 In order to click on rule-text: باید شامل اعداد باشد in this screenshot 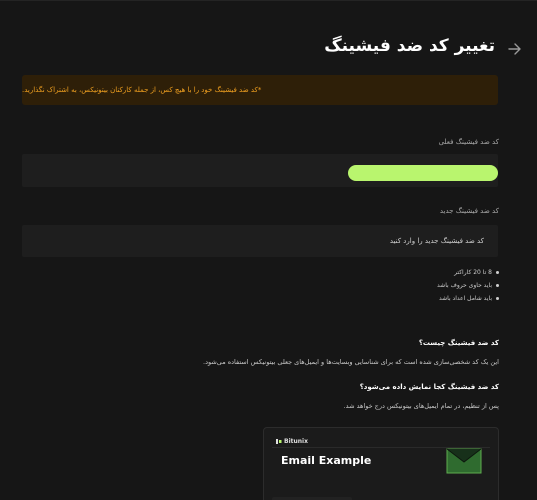, I will do `click(465, 298)`.